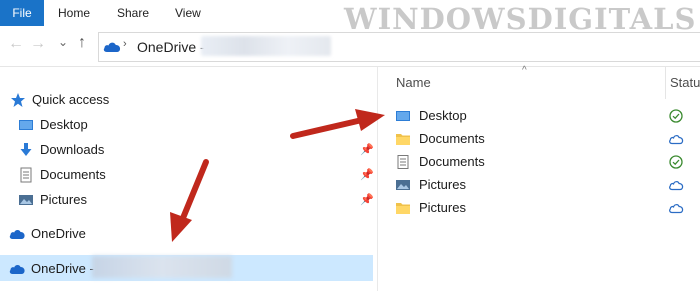  What do you see at coordinates (38, 44) in the screenshot?
I see `forward-arrow-icon: →` at bounding box center [38, 44].